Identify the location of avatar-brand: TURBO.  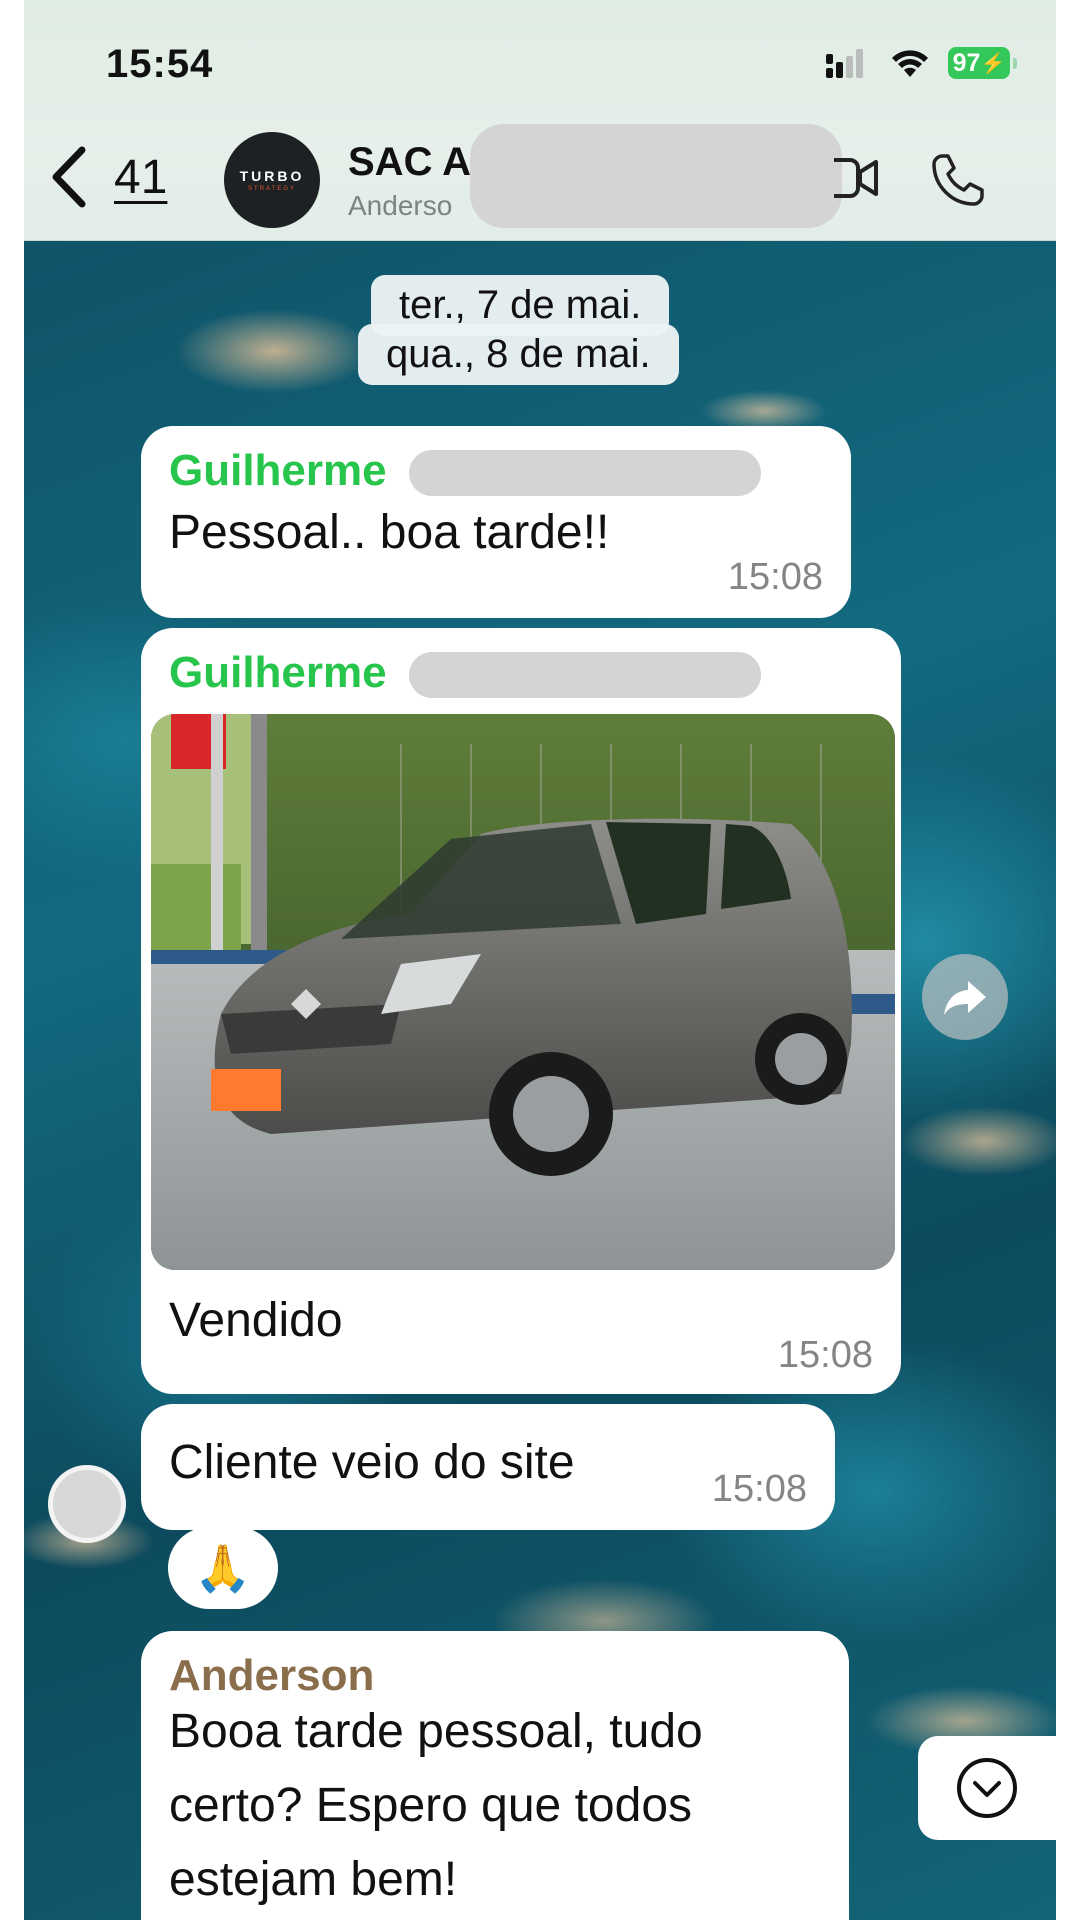
(272, 176).